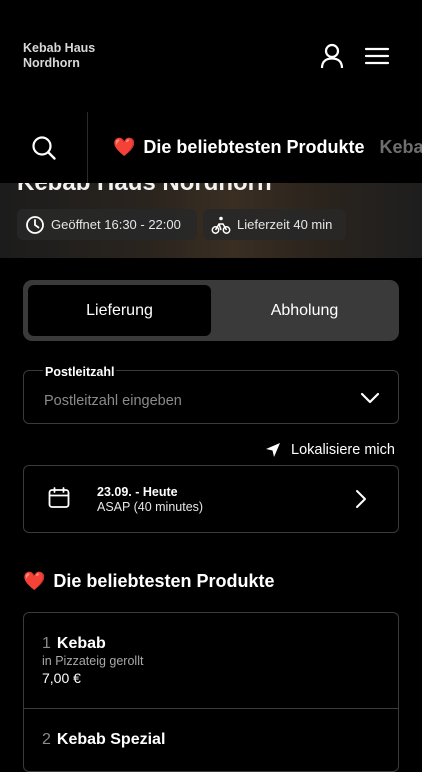 The width and height of the screenshot is (422, 772). Describe the element at coordinates (61, 678) in the screenshot. I see `product-price: 7,00 €` at that location.